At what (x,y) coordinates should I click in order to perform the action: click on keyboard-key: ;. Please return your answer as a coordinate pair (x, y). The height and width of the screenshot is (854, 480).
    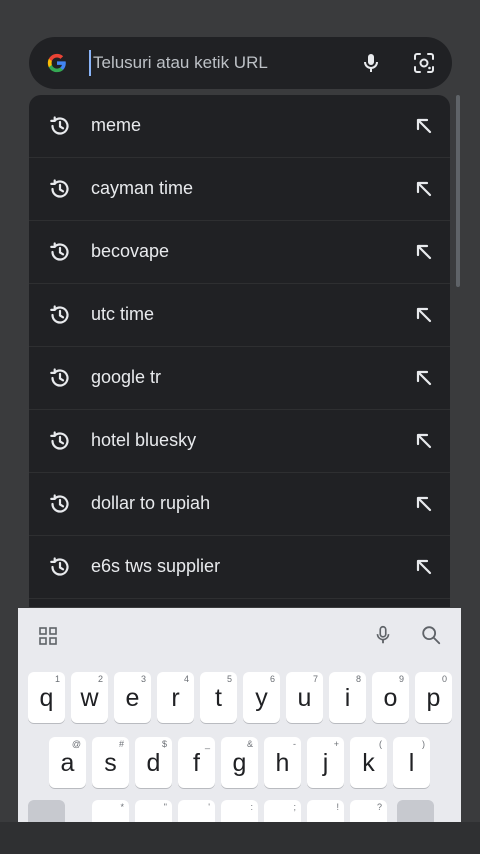
    Looking at the image, I should click on (282, 811).